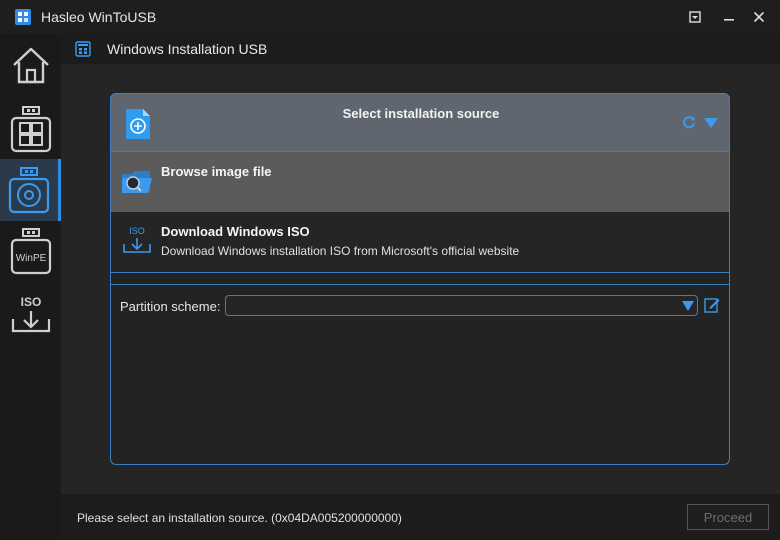  What do you see at coordinates (729, 17) in the screenshot?
I see `minimize-button` at bounding box center [729, 17].